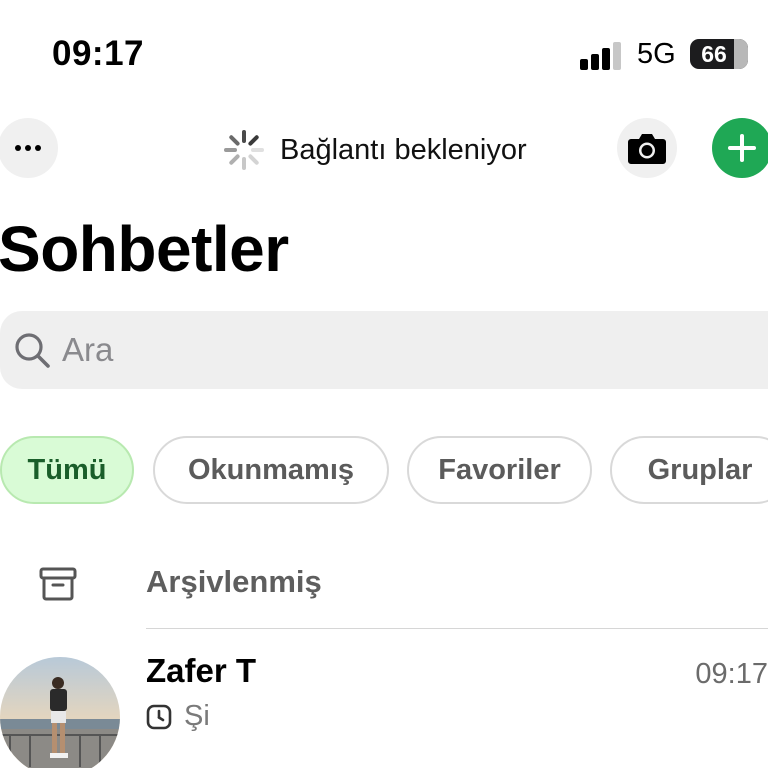  Describe the element at coordinates (403, 149) in the screenshot. I see `connection-status-text: Bağlantı bekleniyor` at that location.